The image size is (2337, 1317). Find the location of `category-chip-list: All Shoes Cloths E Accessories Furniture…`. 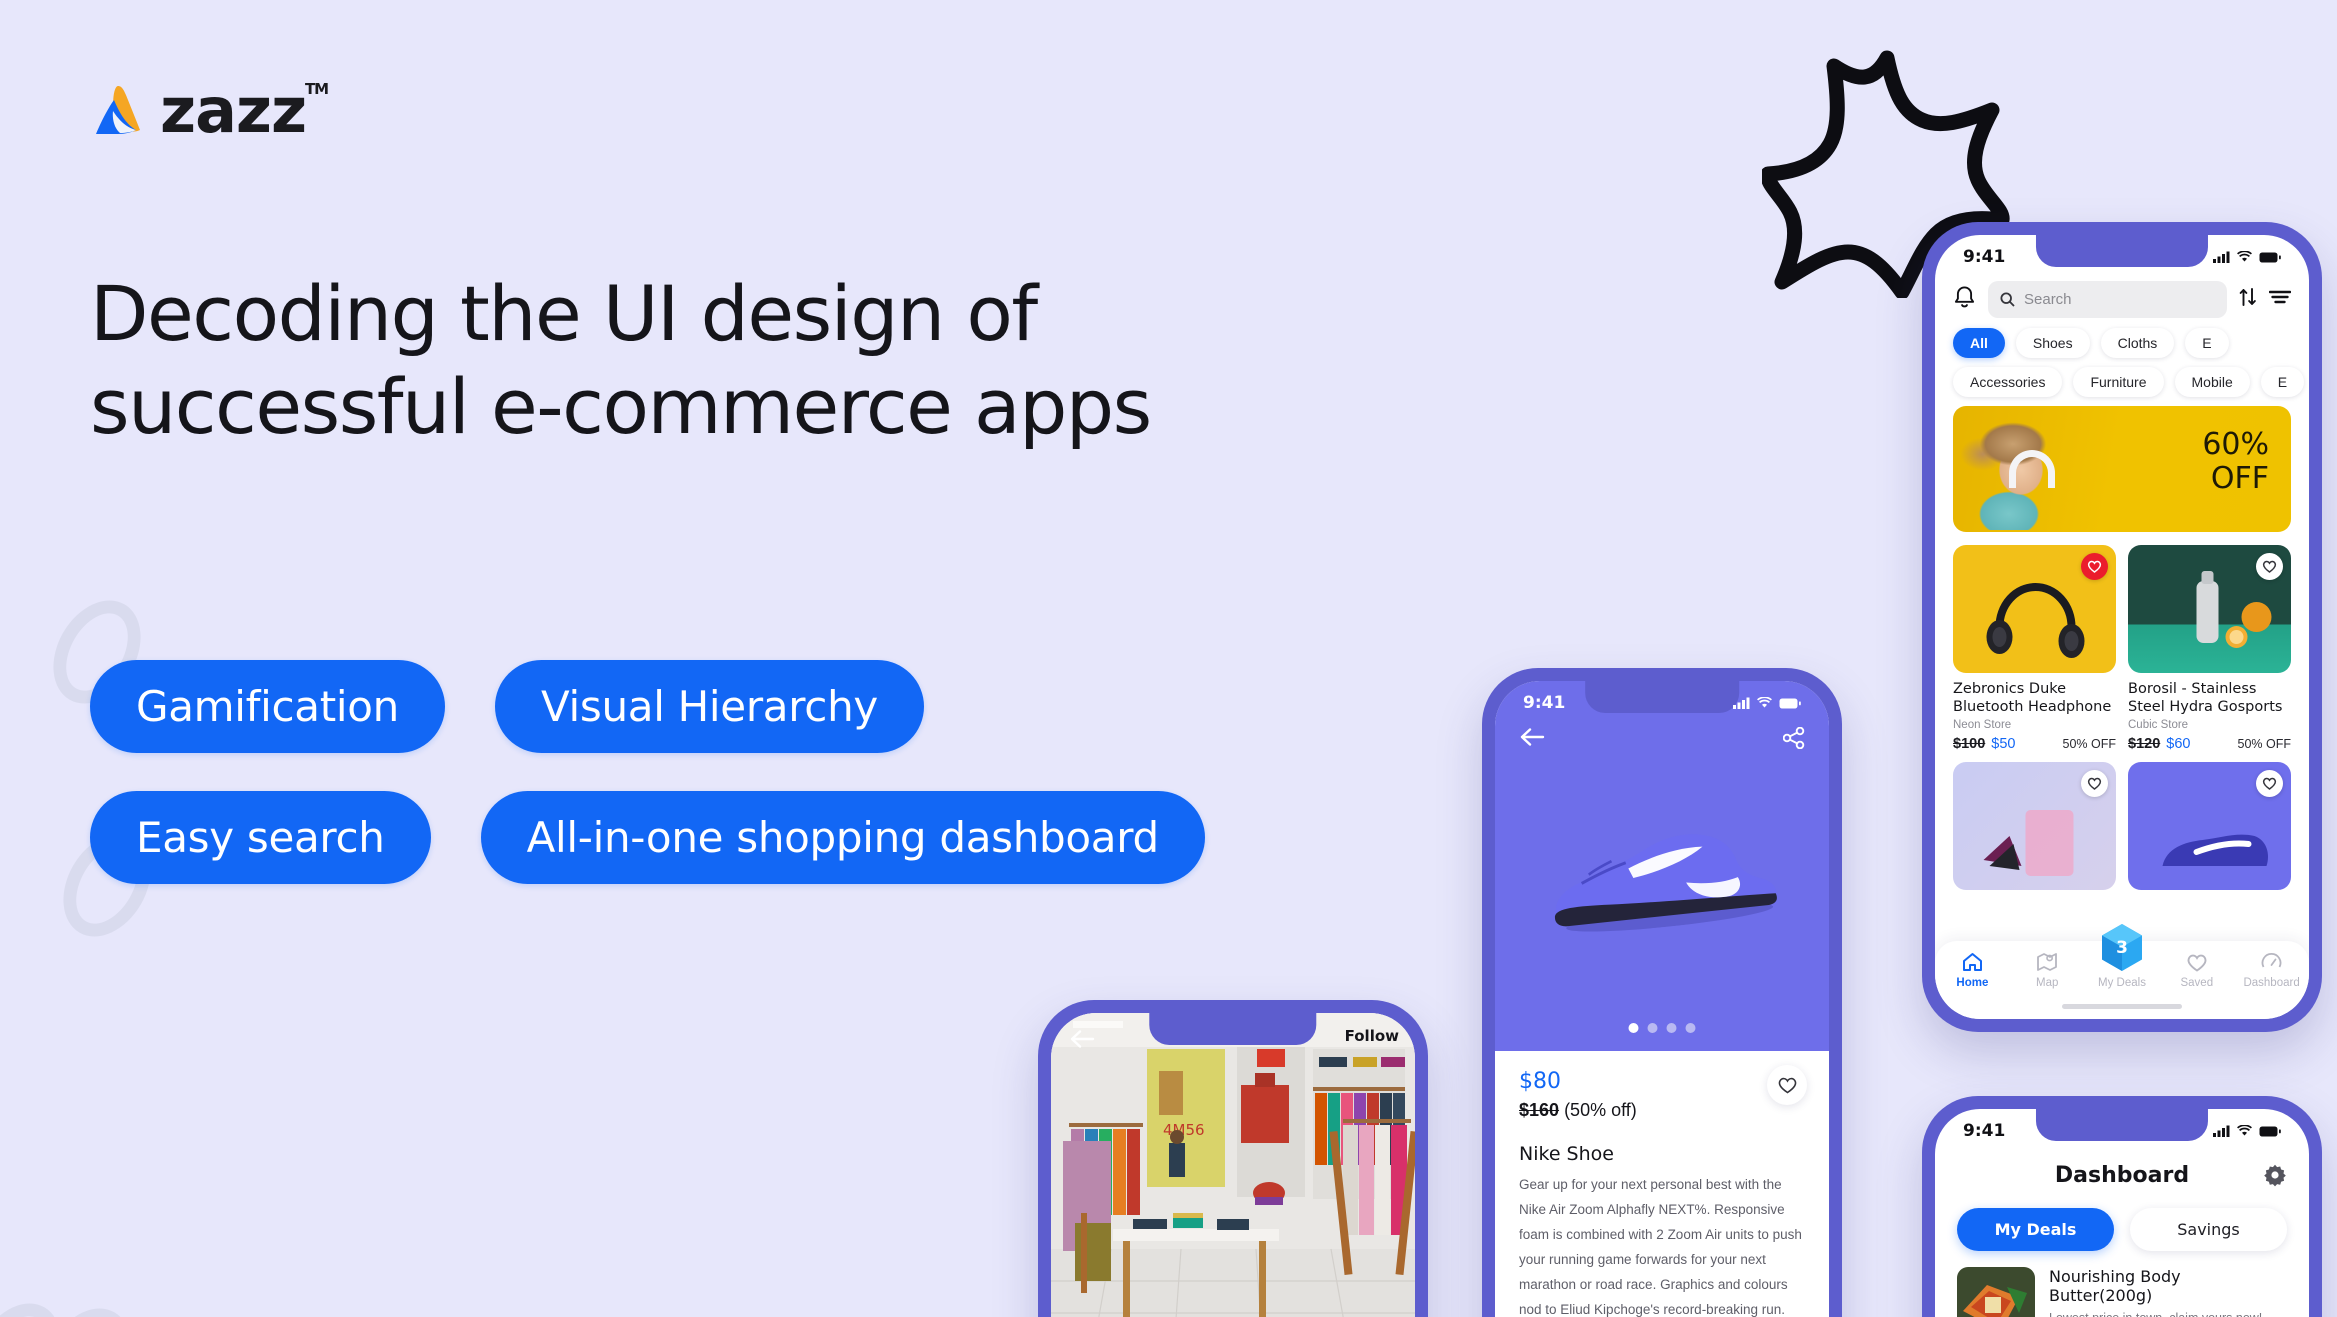

category-chip-list: All Shoes Cloths E Accessories Furniture… is located at coordinates (2122, 361).